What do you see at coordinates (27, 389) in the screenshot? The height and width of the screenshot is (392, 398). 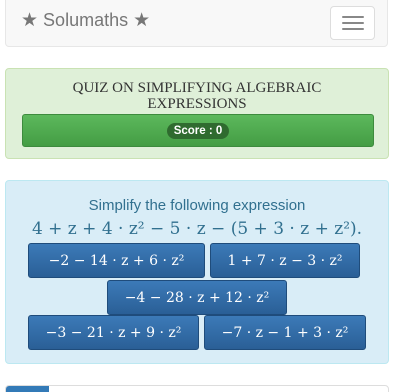 I see `panel-tab` at bounding box center [27, 389].